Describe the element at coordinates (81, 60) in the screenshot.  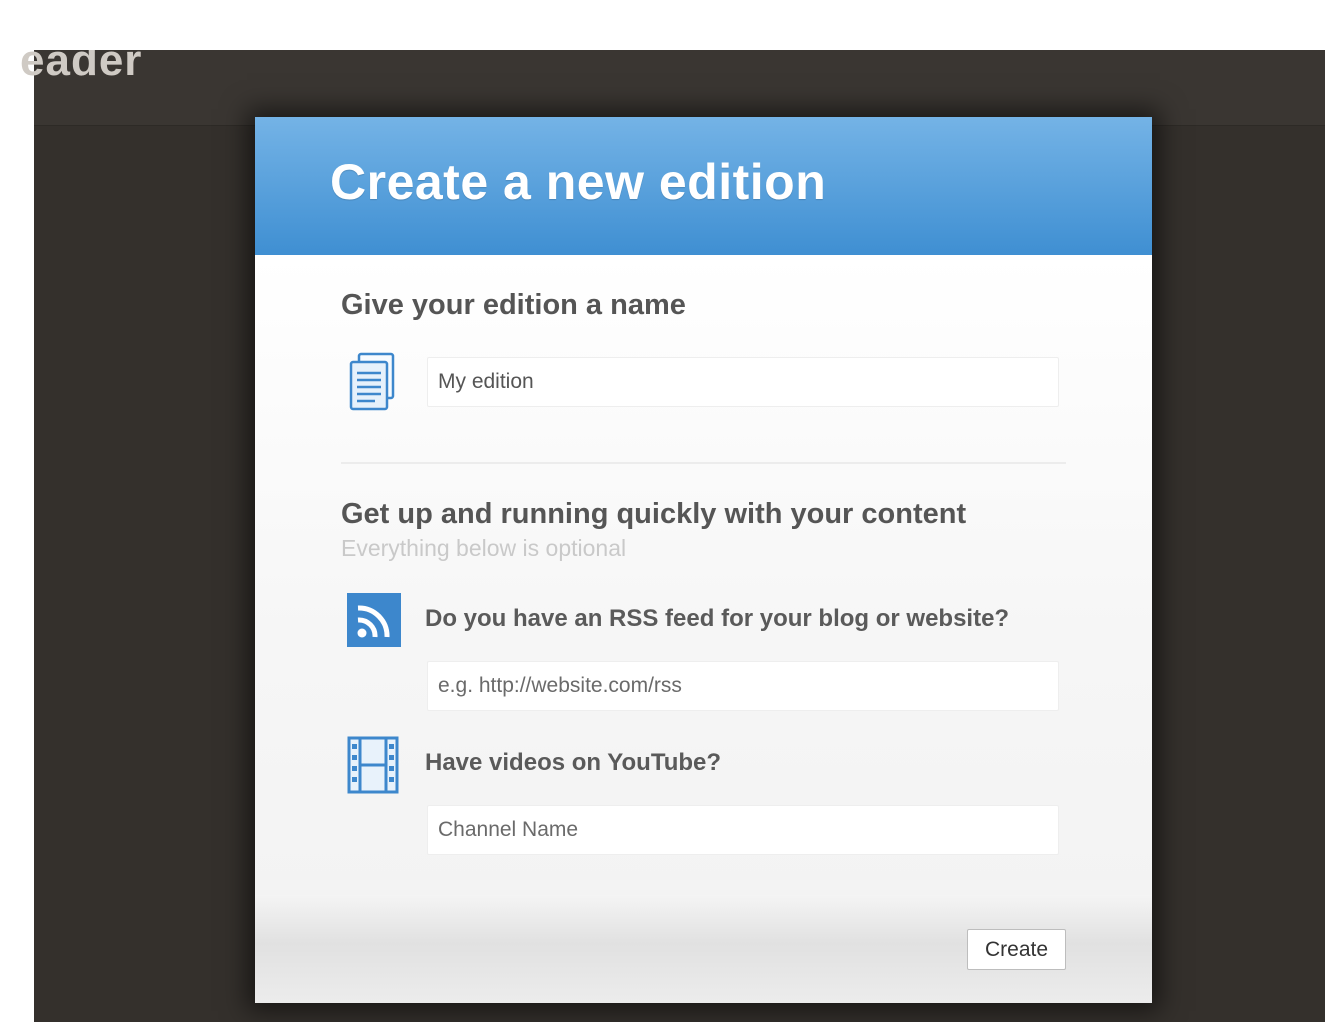
I see `background-title: eader` at that location.